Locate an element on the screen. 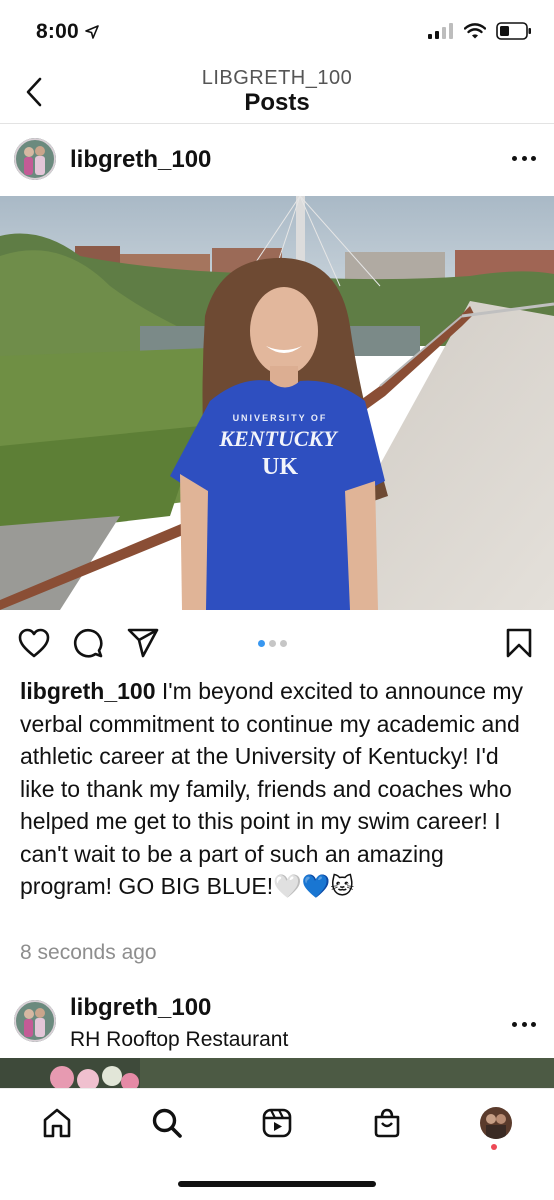 The image size is (554, 1200). shirt-logo-uk: UK is located at coordinates (280, 467).